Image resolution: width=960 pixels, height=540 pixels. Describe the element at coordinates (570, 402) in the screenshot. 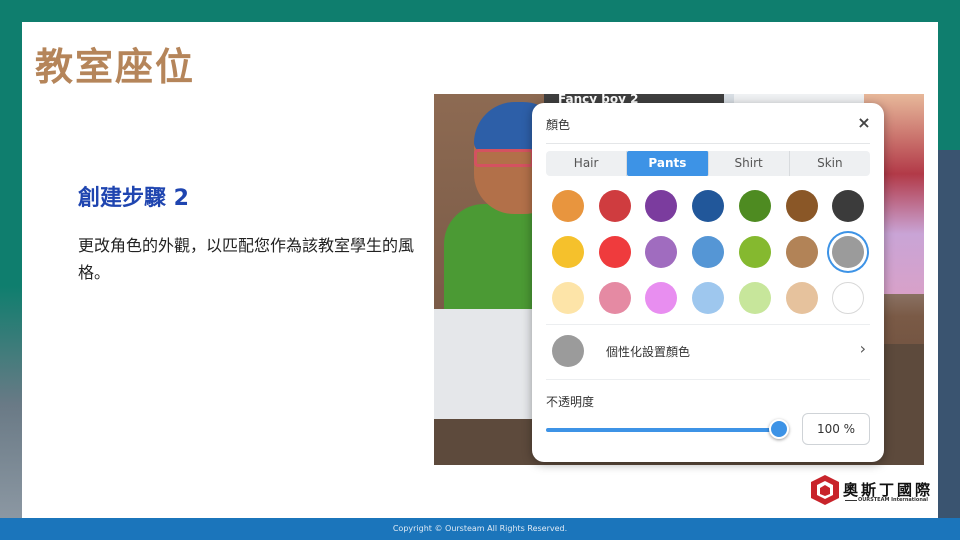

I see `opacity-label: 不透明度` at that location.